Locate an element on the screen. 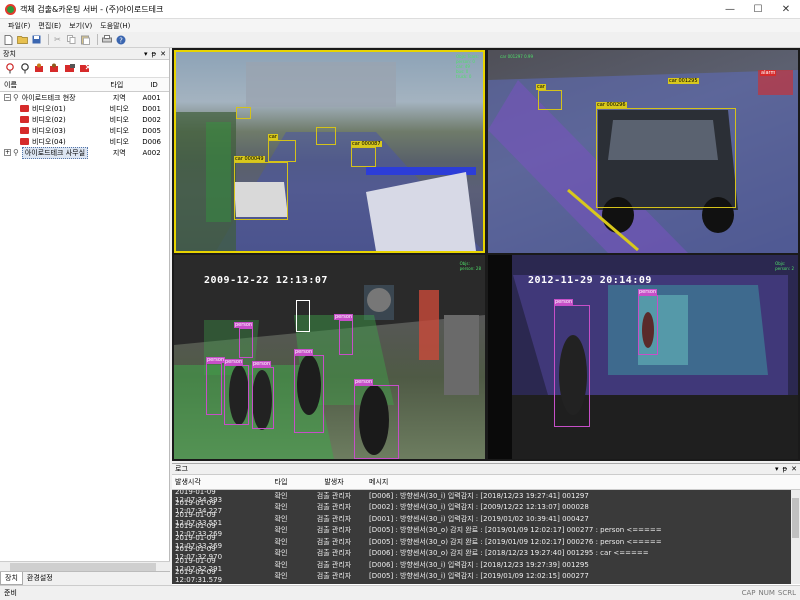 This screenshot has width=800, height=600. log-vscrollbar is located at coordinates (795, 537).